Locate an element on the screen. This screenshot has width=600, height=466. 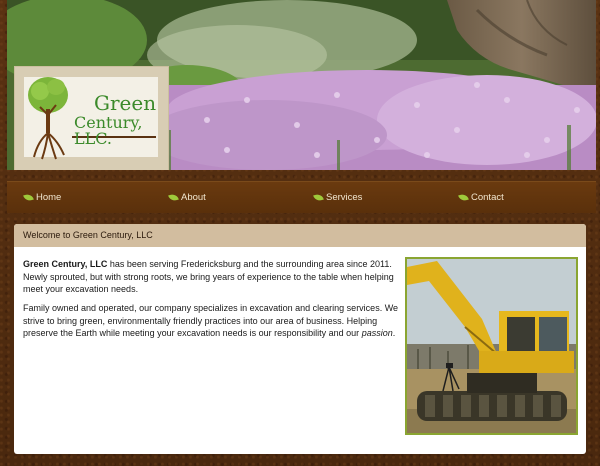
nav-home: Home is located at coordinates (42, 197).